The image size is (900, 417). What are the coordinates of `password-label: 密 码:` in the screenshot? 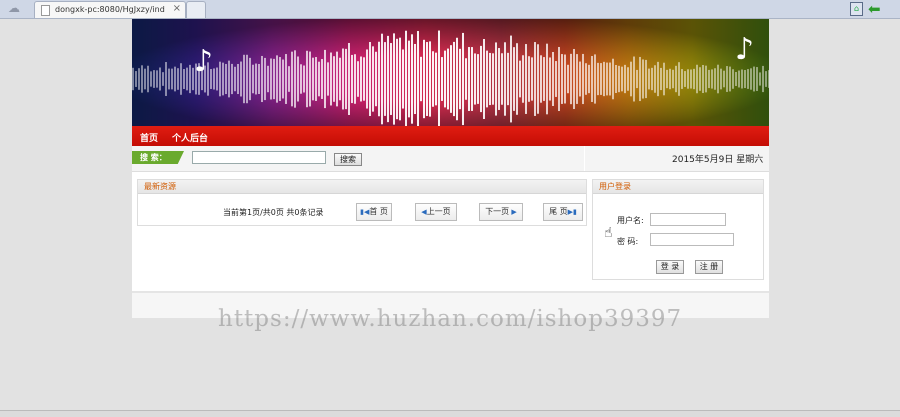 It's located at (628, 241).